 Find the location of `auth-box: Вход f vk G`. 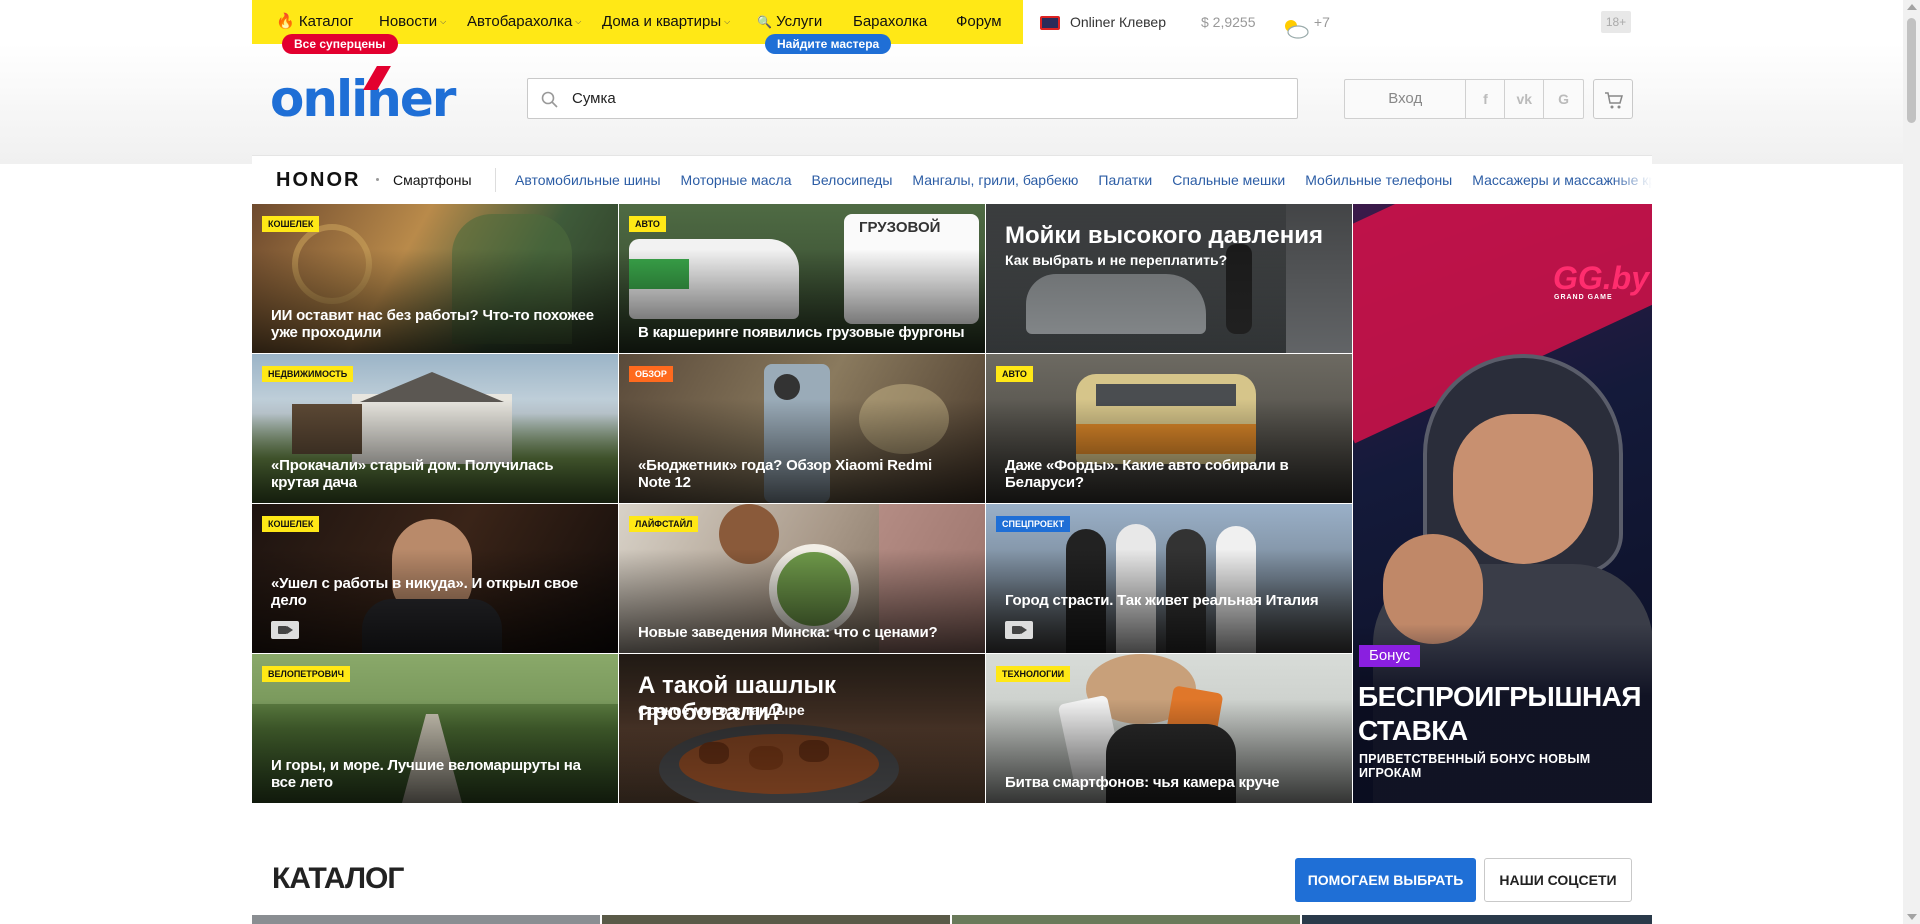

auth-box: Вход f vk G is located at coordinates (1464, 99).